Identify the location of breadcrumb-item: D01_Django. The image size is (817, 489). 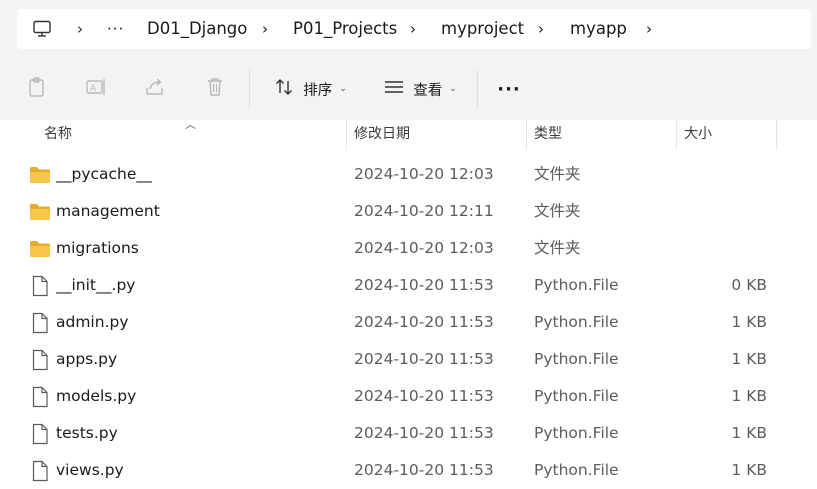
(197, 29).